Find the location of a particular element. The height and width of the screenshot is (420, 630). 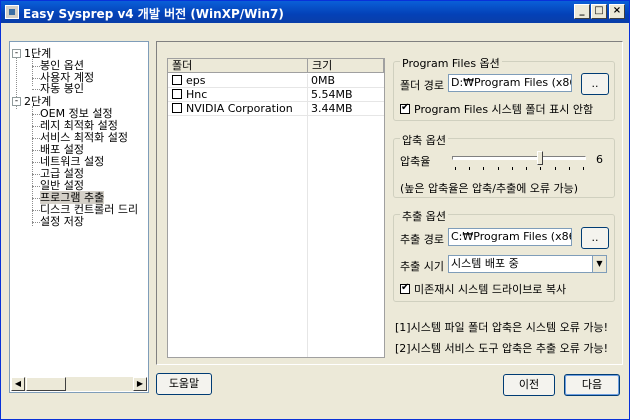

table-row: eps 0MB is located at coordinates (276, 81).